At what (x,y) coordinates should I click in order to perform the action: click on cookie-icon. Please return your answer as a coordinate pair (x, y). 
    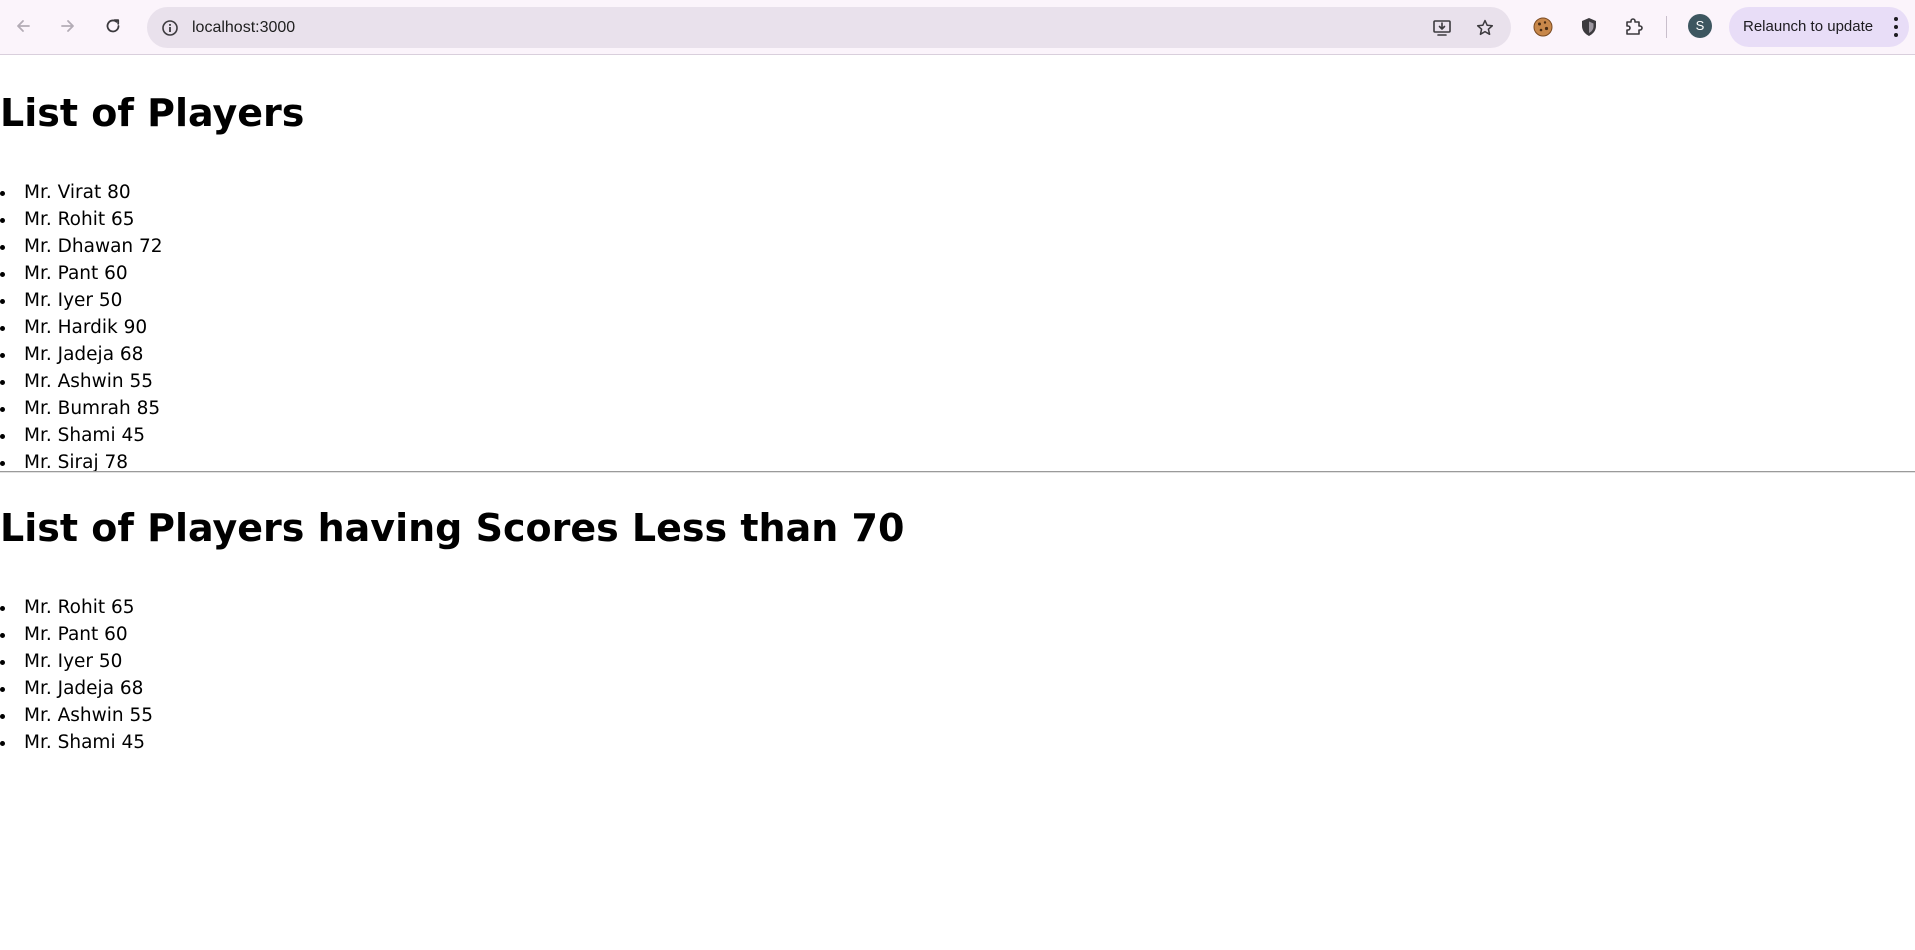
    Looking at the image, I should click on (1543, 27).